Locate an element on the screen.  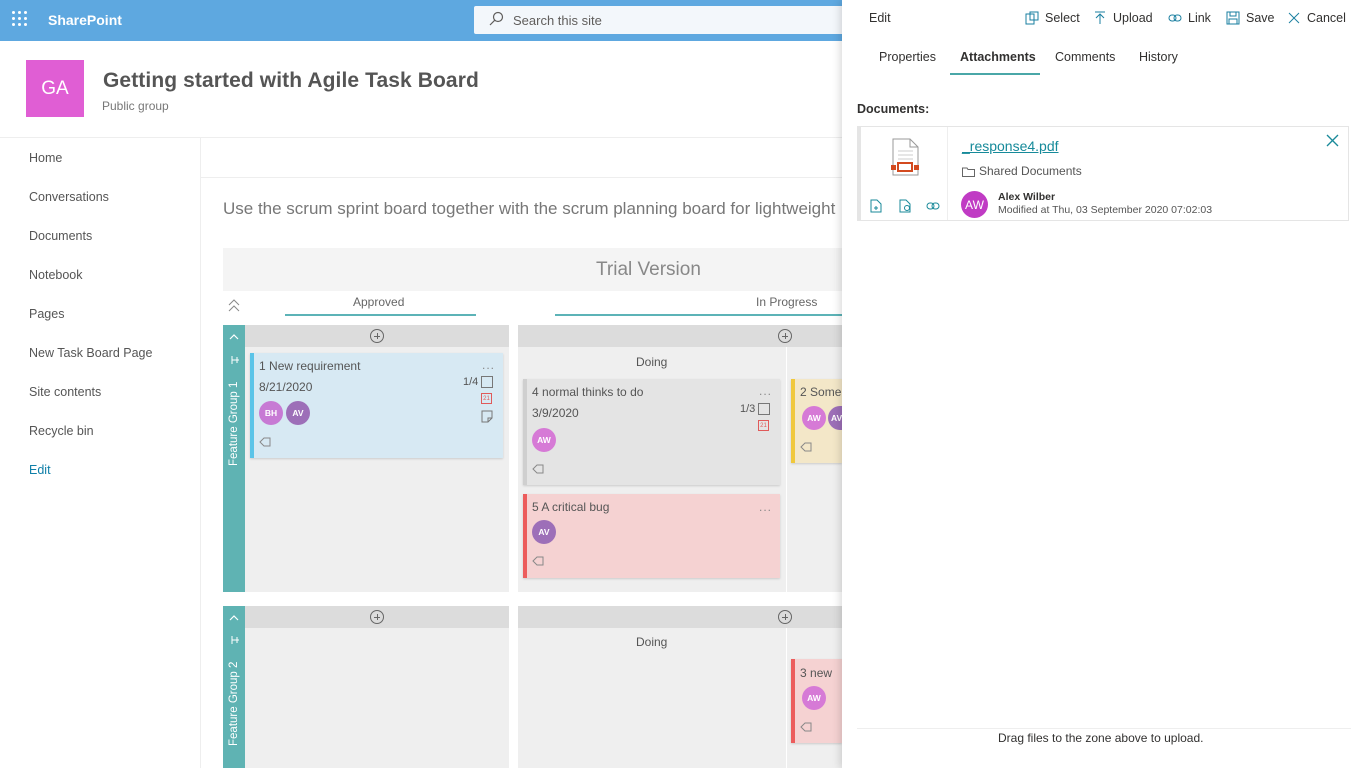
nav-item-home: Home is located at coordinates (45, 158).